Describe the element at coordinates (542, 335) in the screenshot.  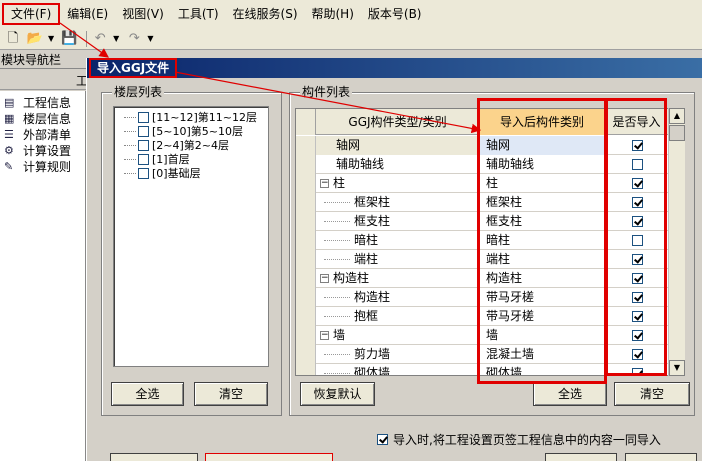
I see `category-cell: 墙` at that location.